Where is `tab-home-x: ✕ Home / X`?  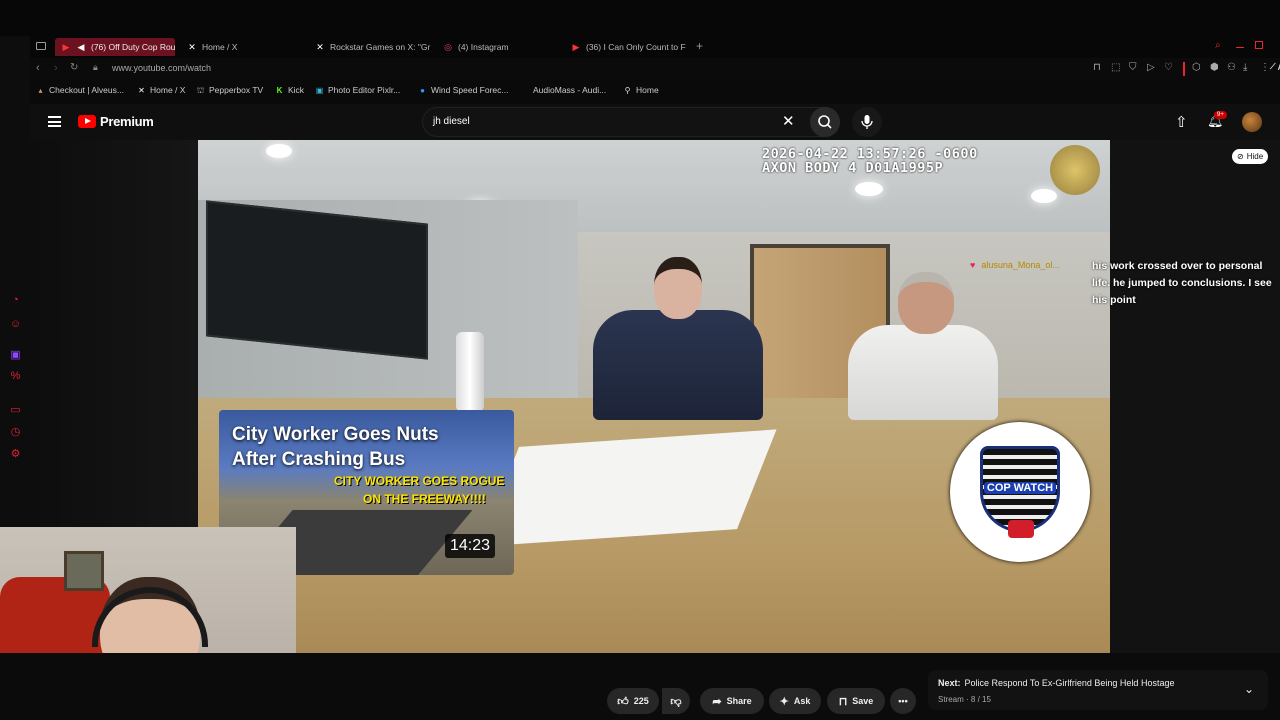 tab-home-x: ✕ Home / X is located at coordinates (242, 47).